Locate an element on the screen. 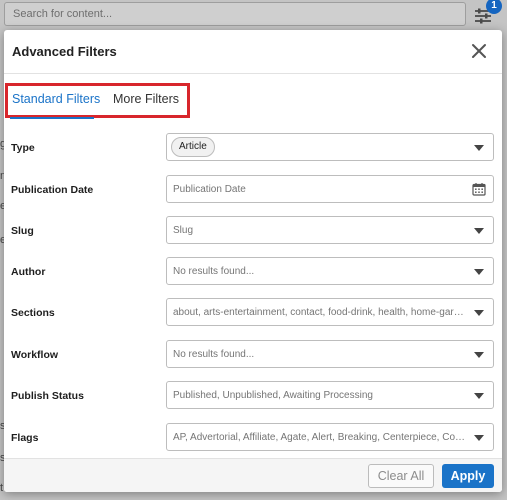 The image size is (507, 500). filter-row-publication-date: Publication Date Publication Date is located at coordinates (253, 190).